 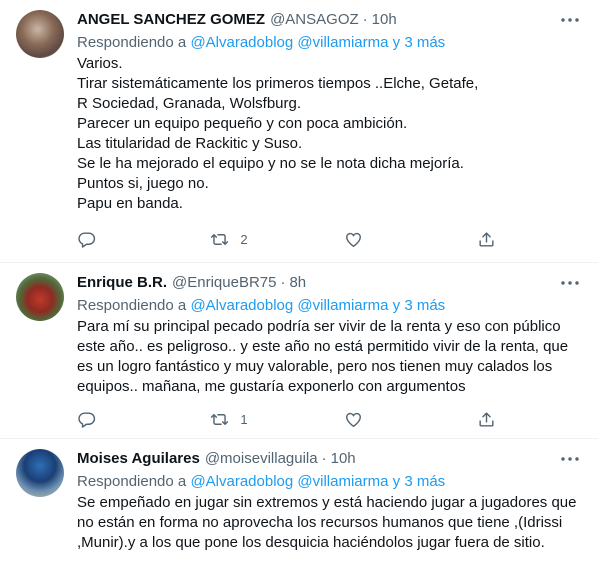 What do you see at coordinates (190, 143) in the screenshot?
I see `tweet-text-line: Las titularidad de Rackitic y Suso.` at bounding box center [190, 143].